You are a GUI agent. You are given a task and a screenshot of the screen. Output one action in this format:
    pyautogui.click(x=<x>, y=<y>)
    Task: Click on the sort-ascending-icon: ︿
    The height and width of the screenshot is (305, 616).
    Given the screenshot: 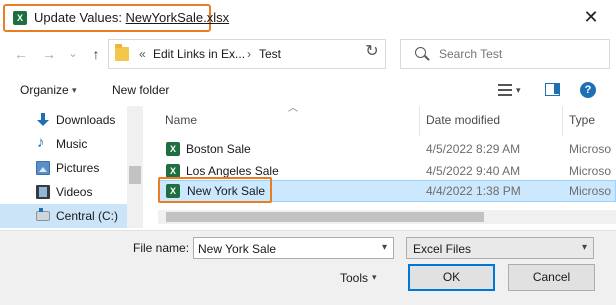 What is the action you would take?
    pyautogui.click(x=293, y=110)
    